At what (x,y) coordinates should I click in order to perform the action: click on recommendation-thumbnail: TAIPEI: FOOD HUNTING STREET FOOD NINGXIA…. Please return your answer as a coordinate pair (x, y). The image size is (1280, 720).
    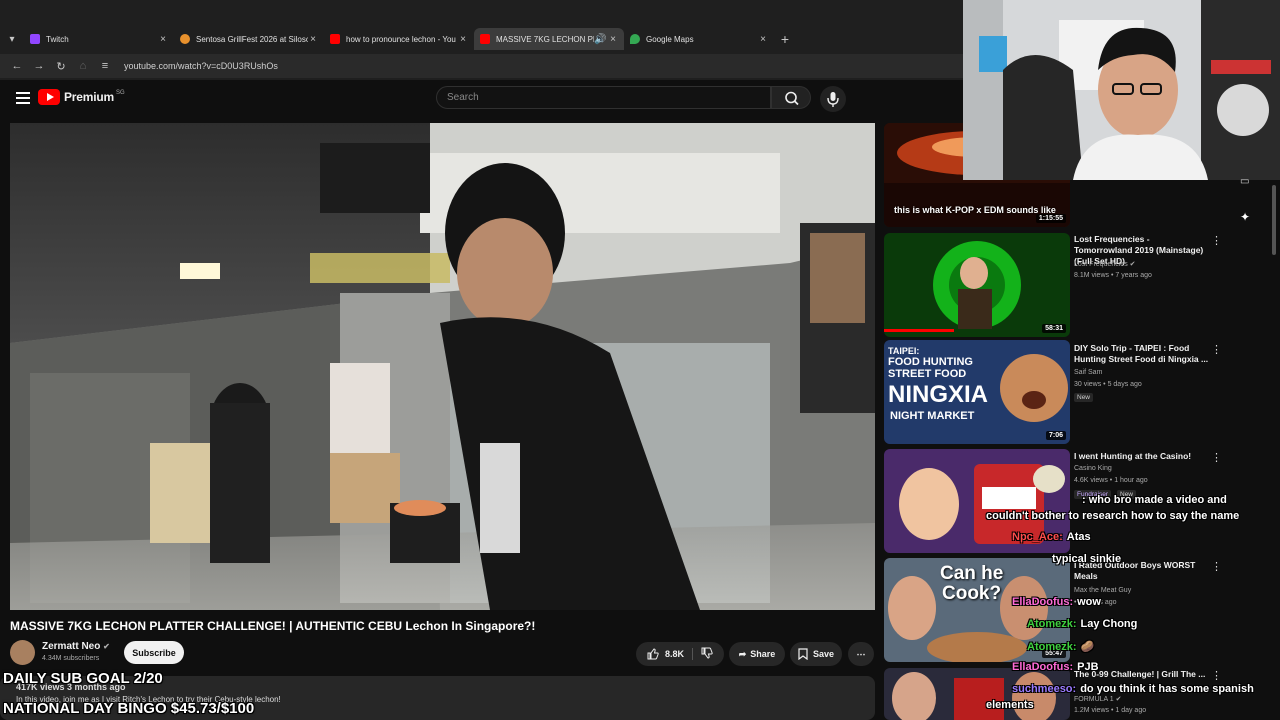
    Looking at the image, I should click on (977, 392).